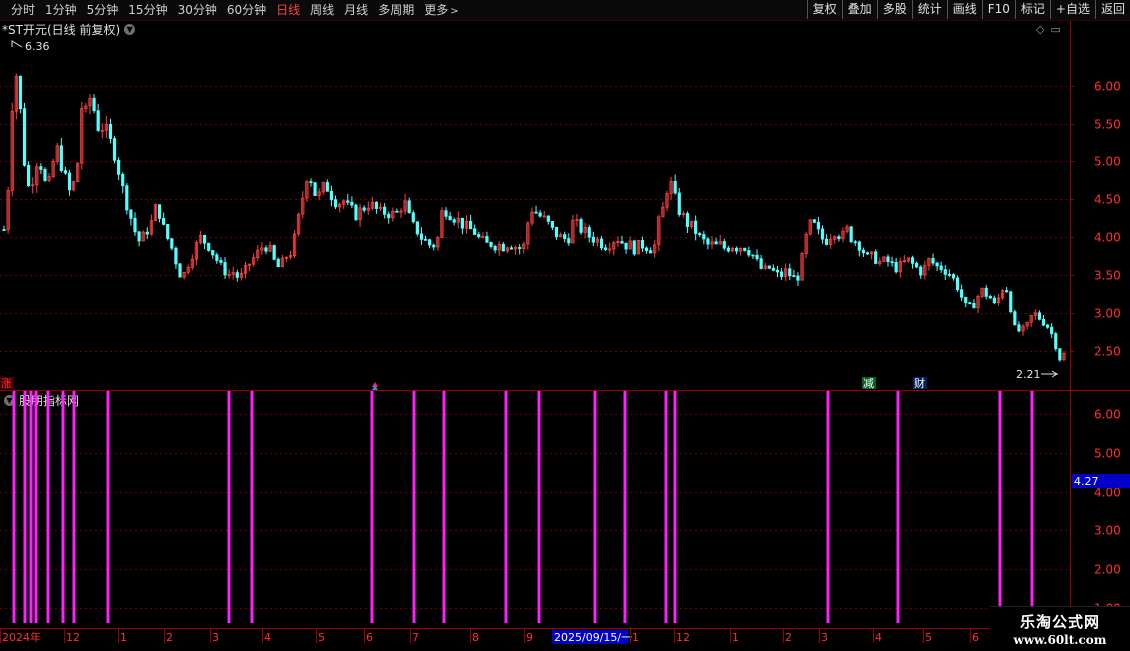  What do you see at coordinates (868, 383) in the screenshot?
I see `event-marker-label: 减` at bounding box center [868, 383].